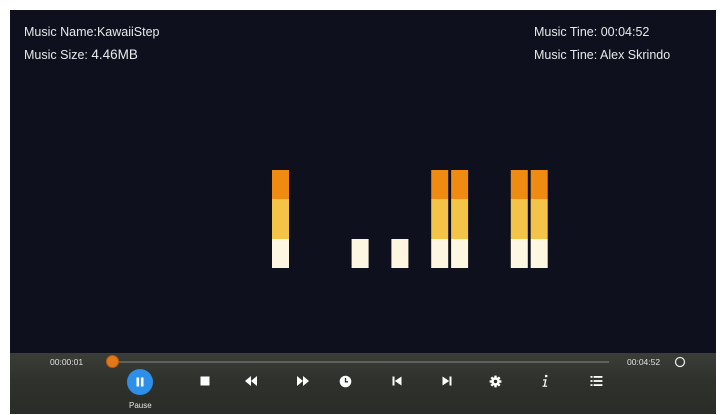 This screenshot has width=727, height=415. What do you see at coordinates (680, 361) in the screenshot?
I see `repeat-icon` at bounding box center [680, 361].